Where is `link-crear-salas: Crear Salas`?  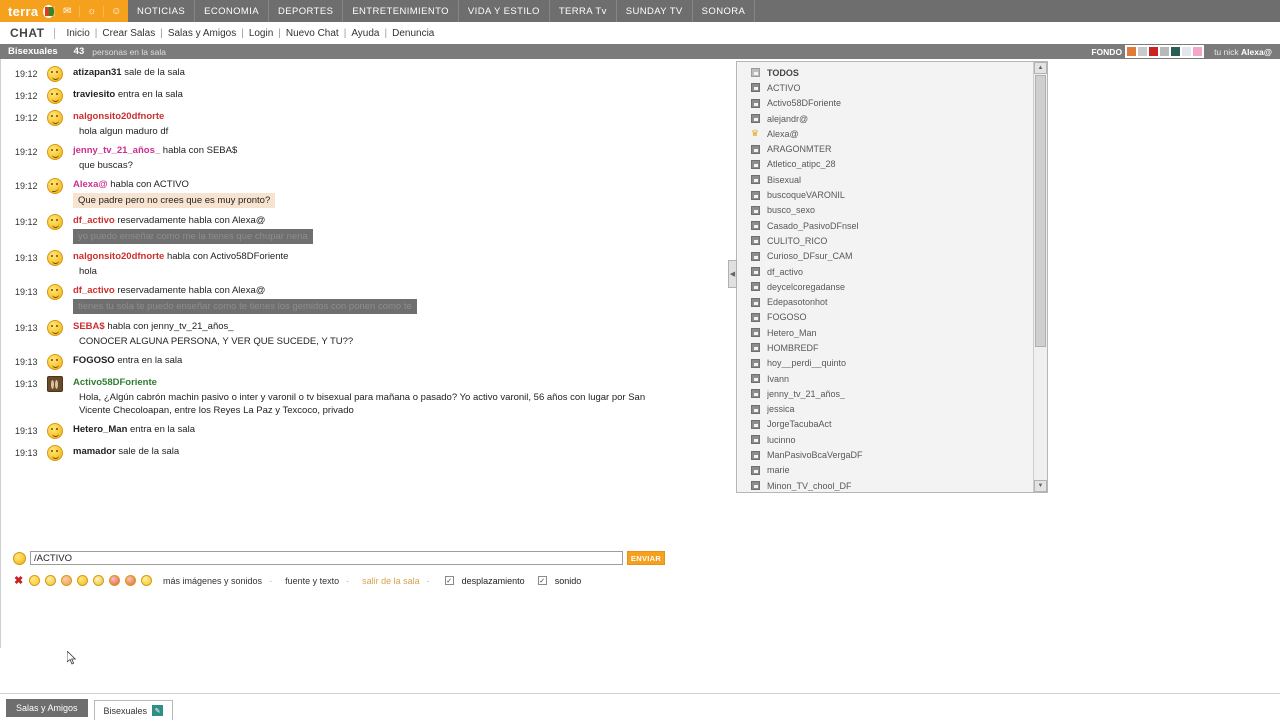
link-crear-salas: Crear Salas is located at coordinates (128, 33).